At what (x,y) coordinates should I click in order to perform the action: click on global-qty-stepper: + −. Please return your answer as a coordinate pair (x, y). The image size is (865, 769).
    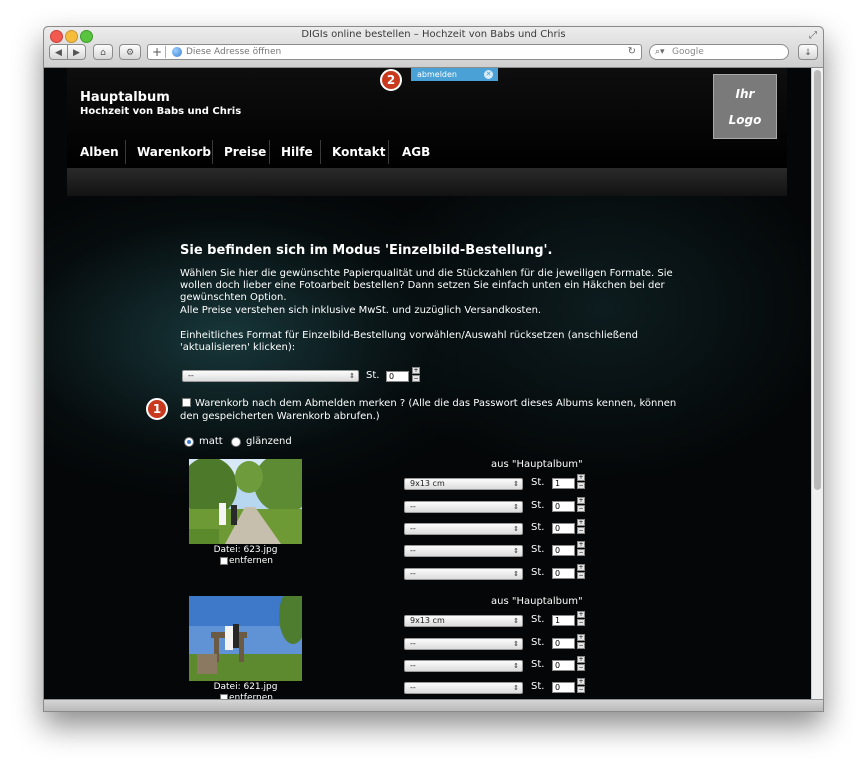
    Looking at the image, I should click on (416, 375).